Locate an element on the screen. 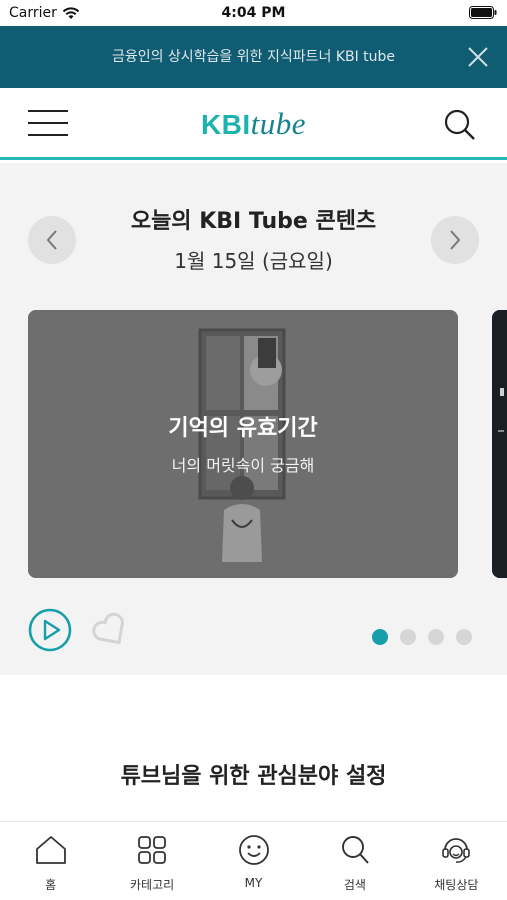 The width and height of the screenshot is (507, 900). logo-kbi: KBI is located at coordinates (225, 124).